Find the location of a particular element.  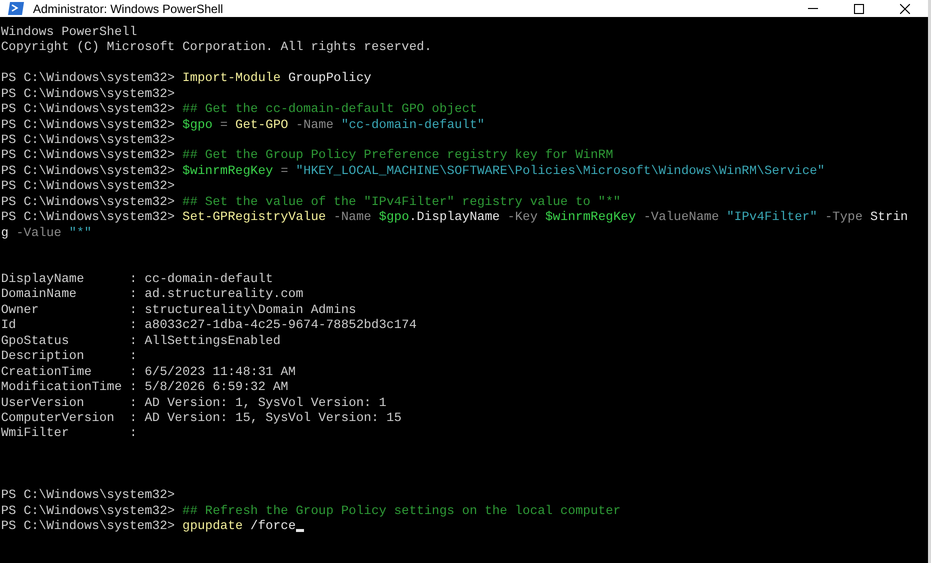

command-line: PS C:\Windows\system32> gpupdate /force is located at coordinates (148, 526).